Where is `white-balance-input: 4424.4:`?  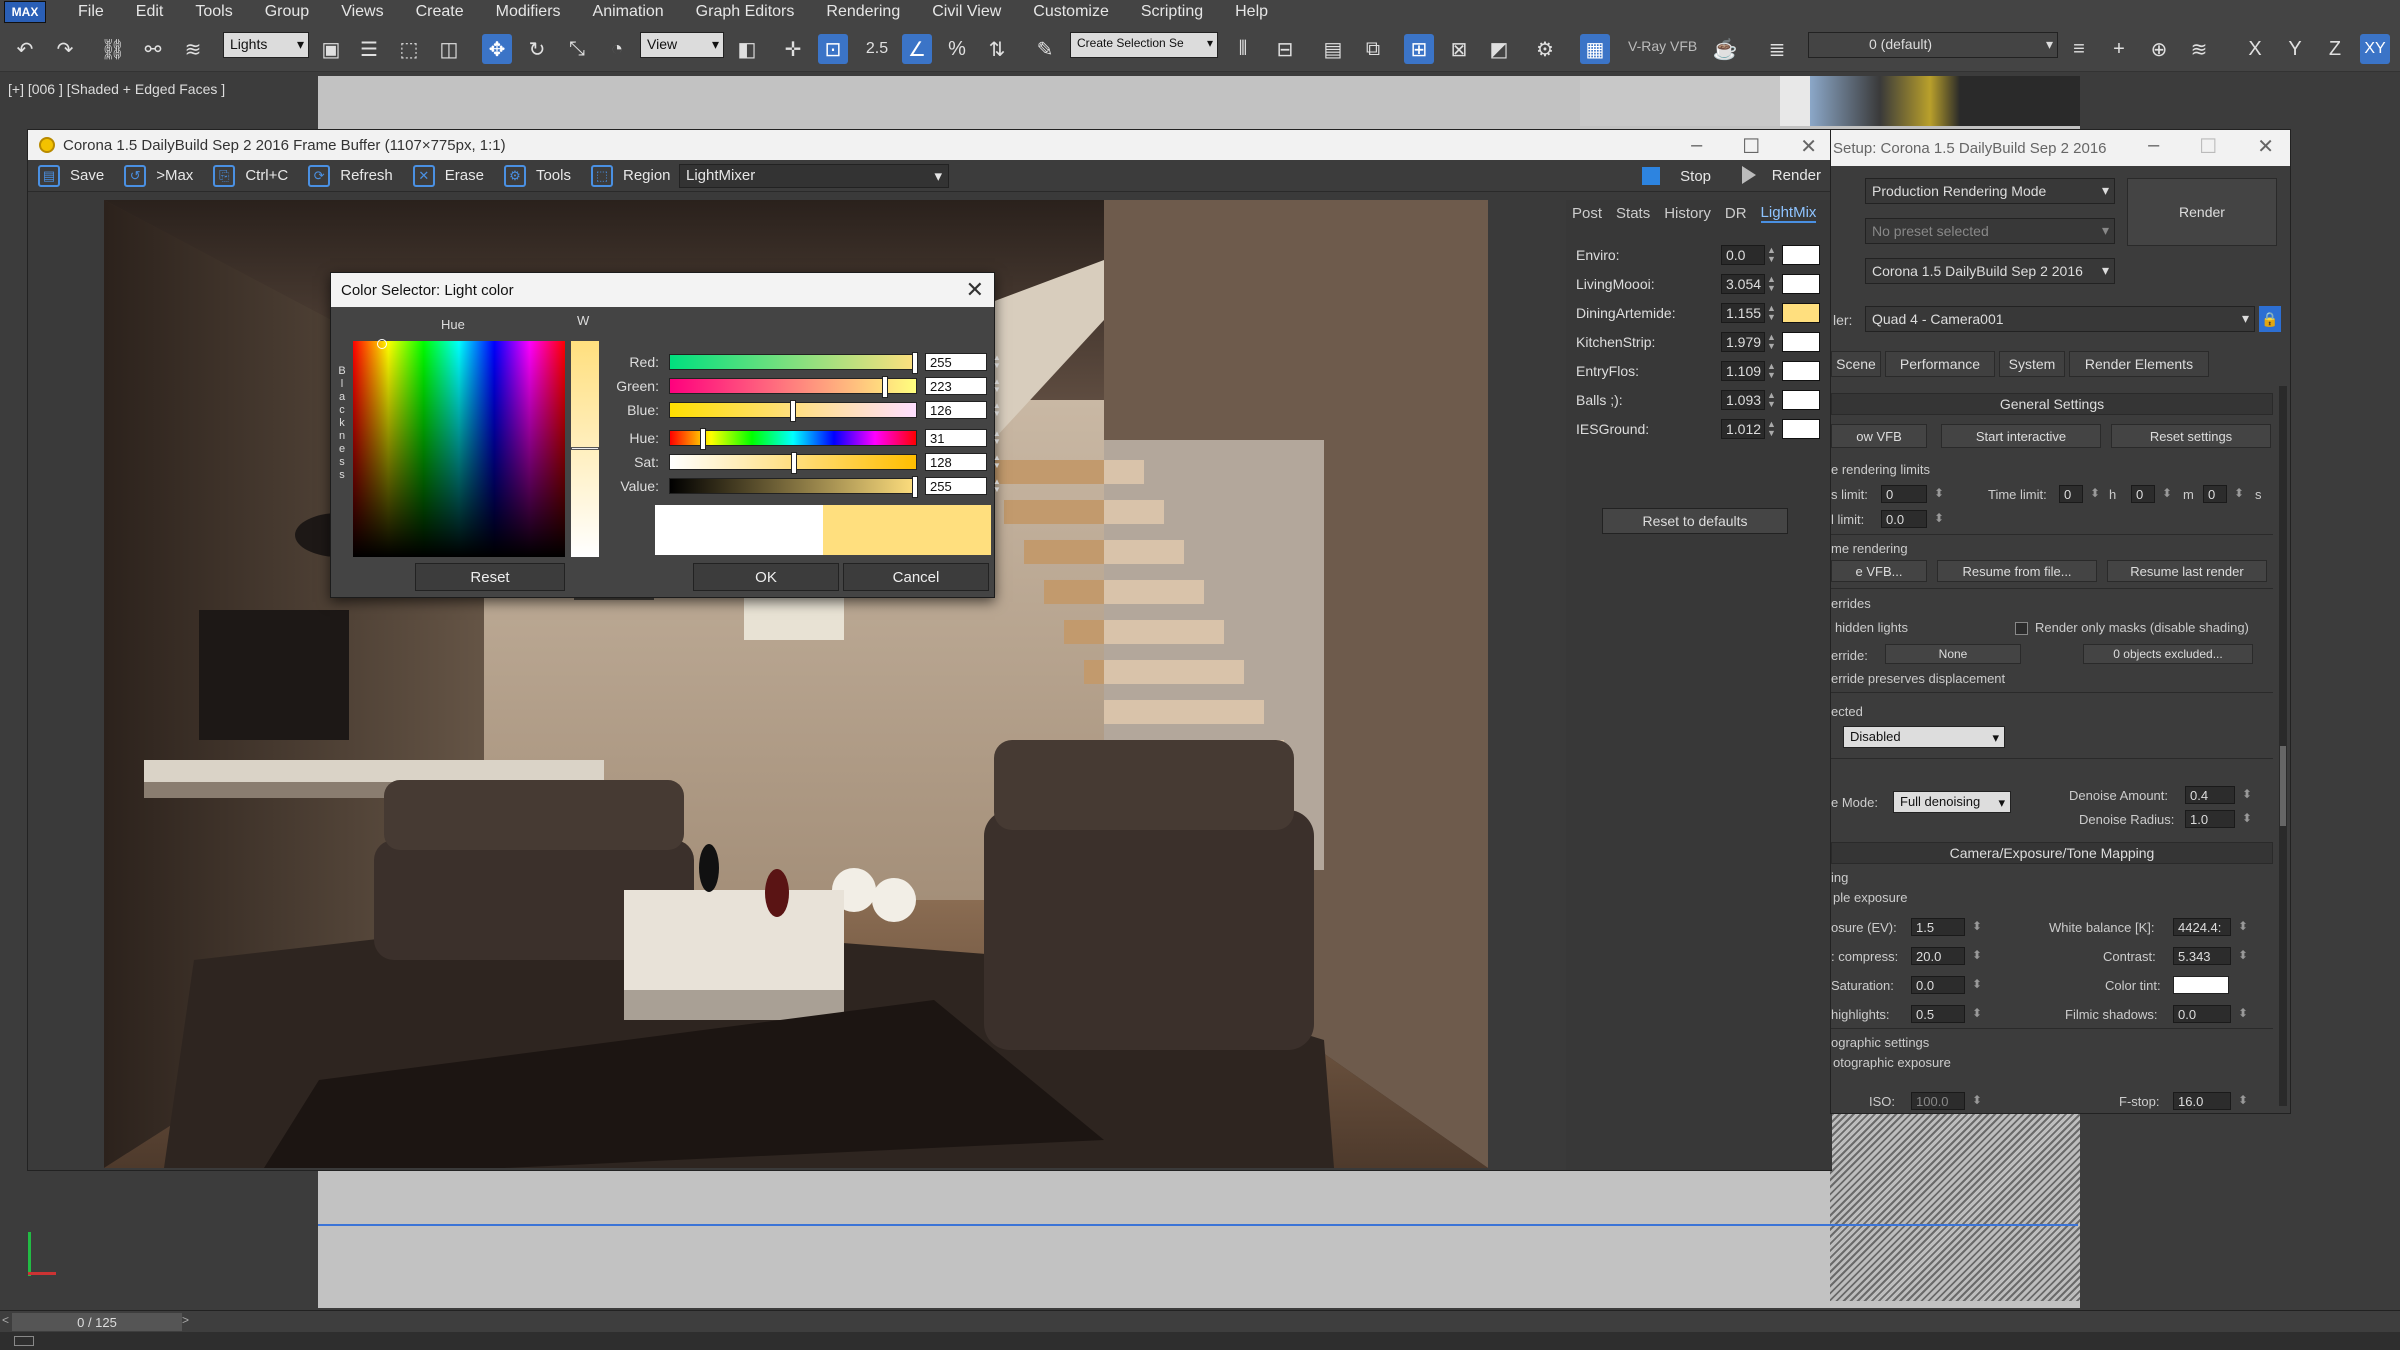 white-balance-input: 4424.4: is located at coordinates (2210, 927).